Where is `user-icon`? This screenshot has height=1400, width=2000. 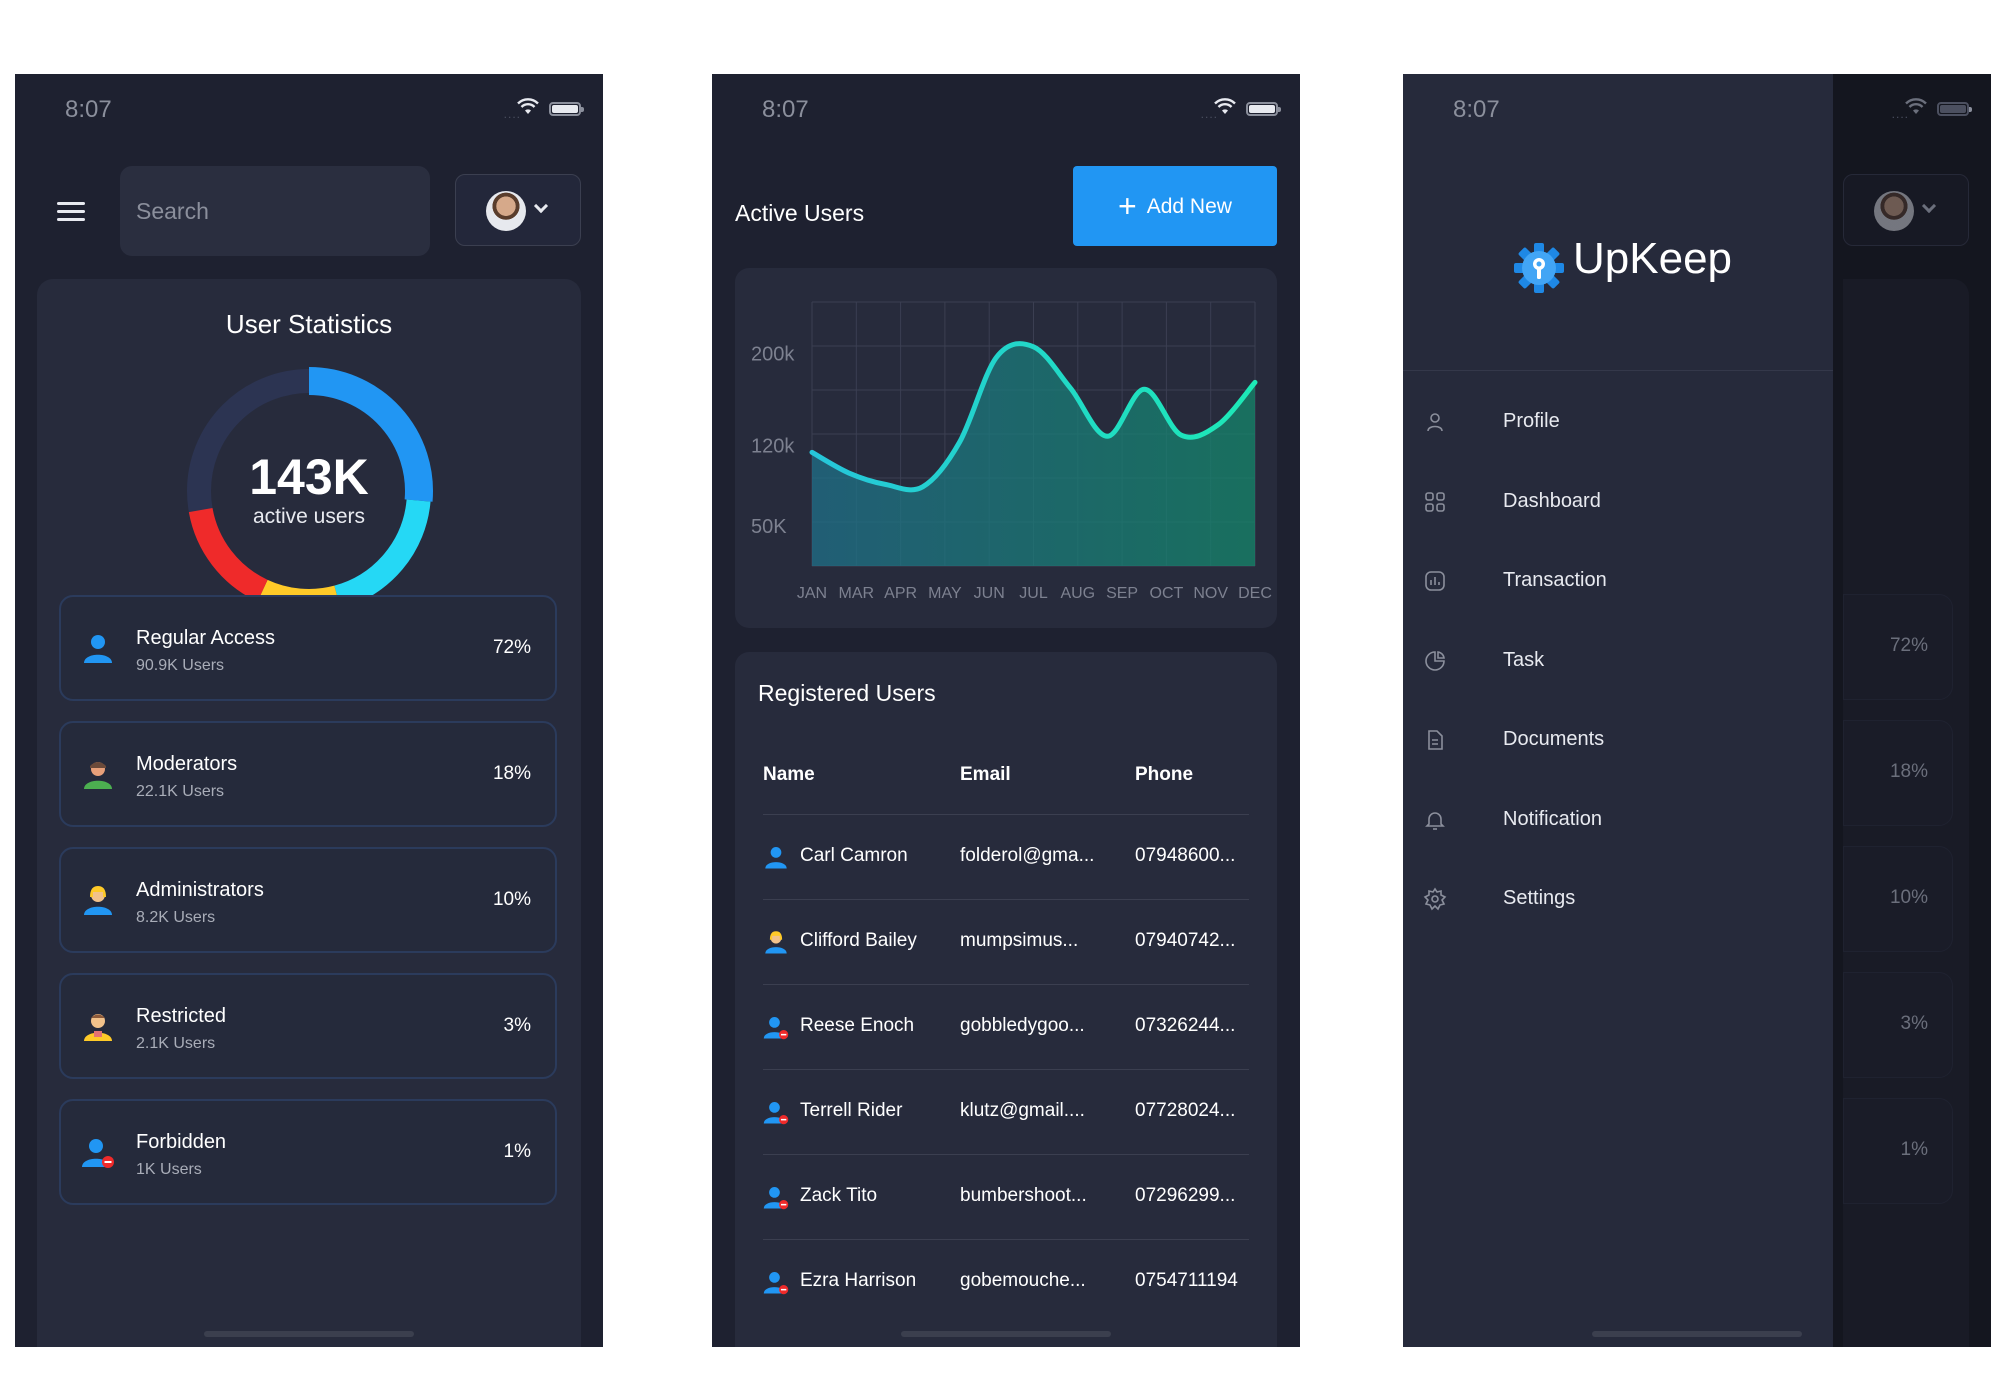 user-icon is located at coordinates (776, 857).